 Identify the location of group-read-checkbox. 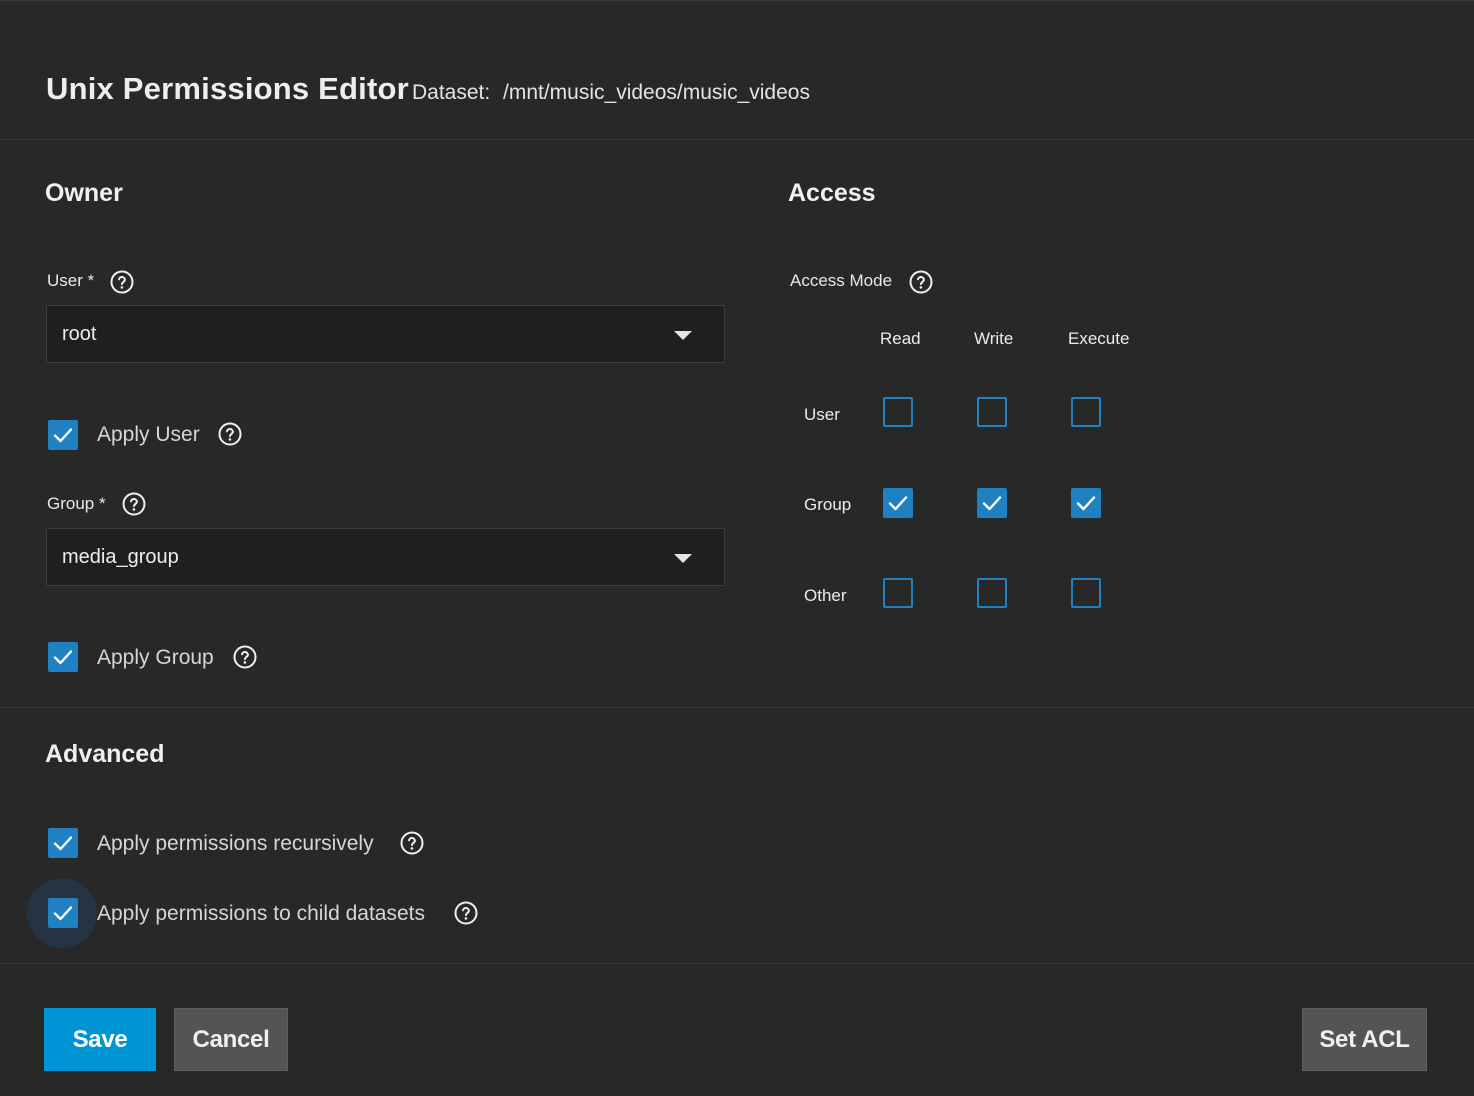
(898, 503).